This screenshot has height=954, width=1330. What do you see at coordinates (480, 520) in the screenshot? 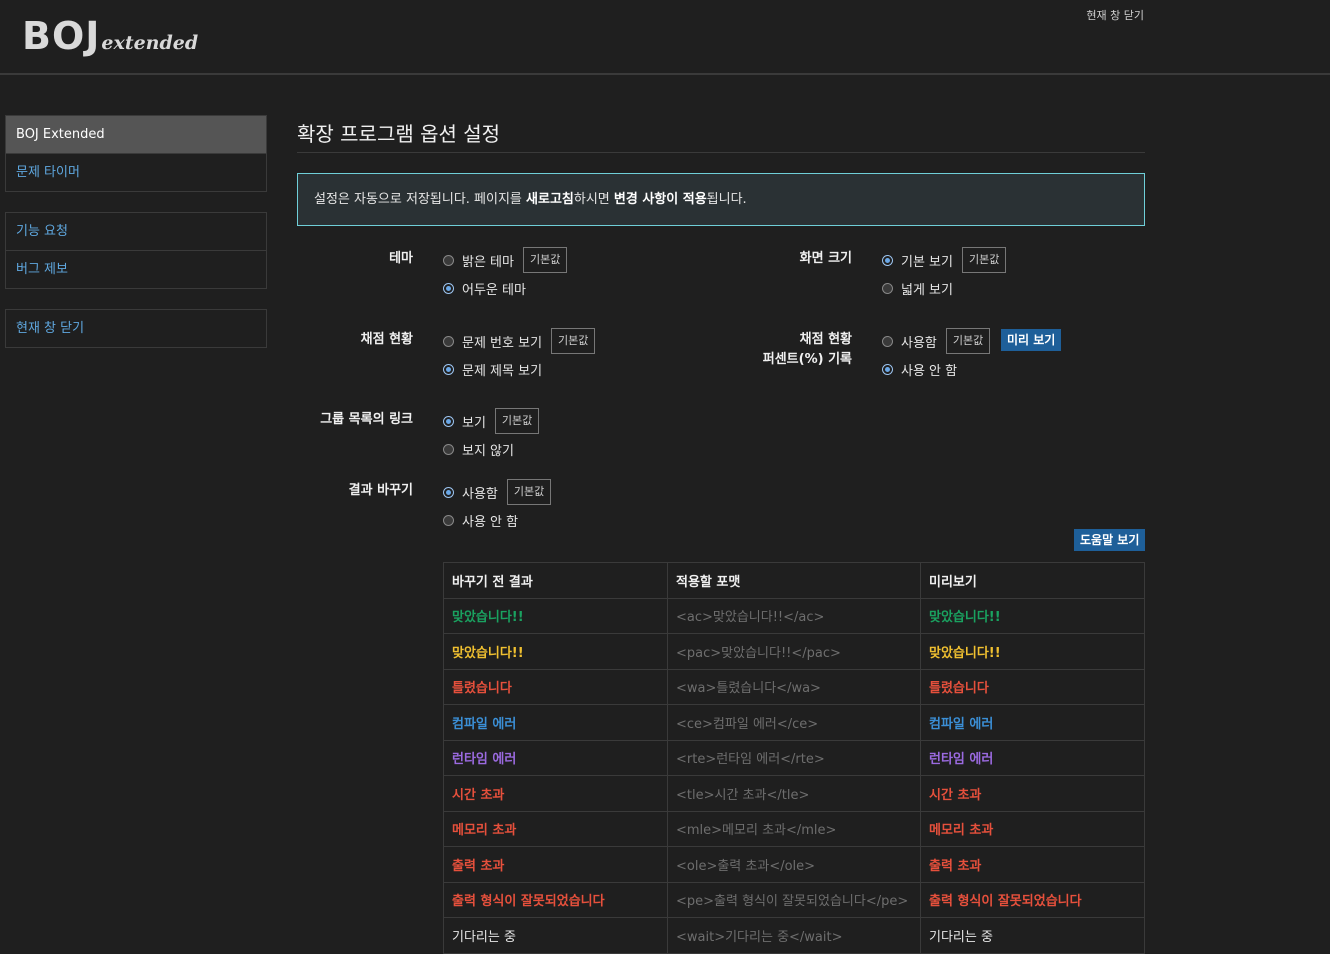
I see `replace-none-radio: 사용 안 함` at bounding box center [480, 520].